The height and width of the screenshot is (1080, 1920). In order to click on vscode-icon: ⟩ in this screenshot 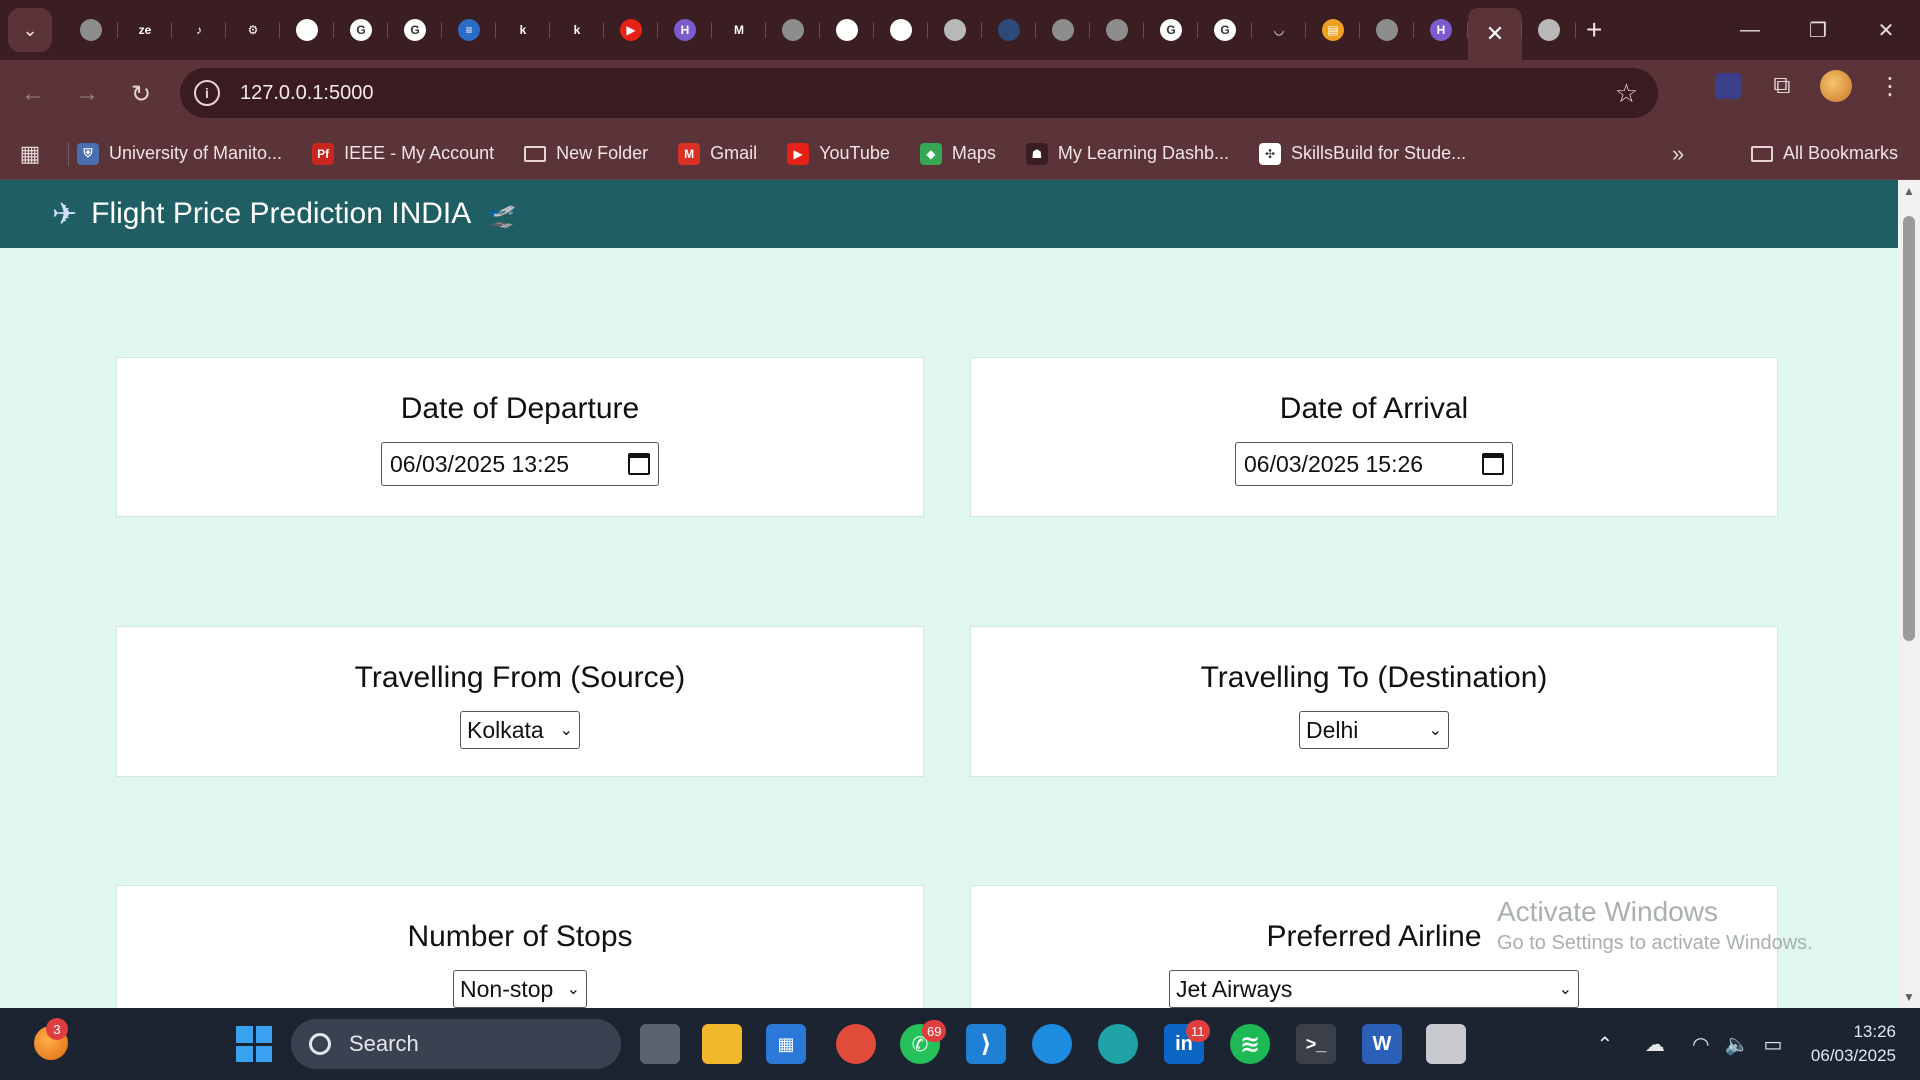, I will do `click(986, 1044)`.